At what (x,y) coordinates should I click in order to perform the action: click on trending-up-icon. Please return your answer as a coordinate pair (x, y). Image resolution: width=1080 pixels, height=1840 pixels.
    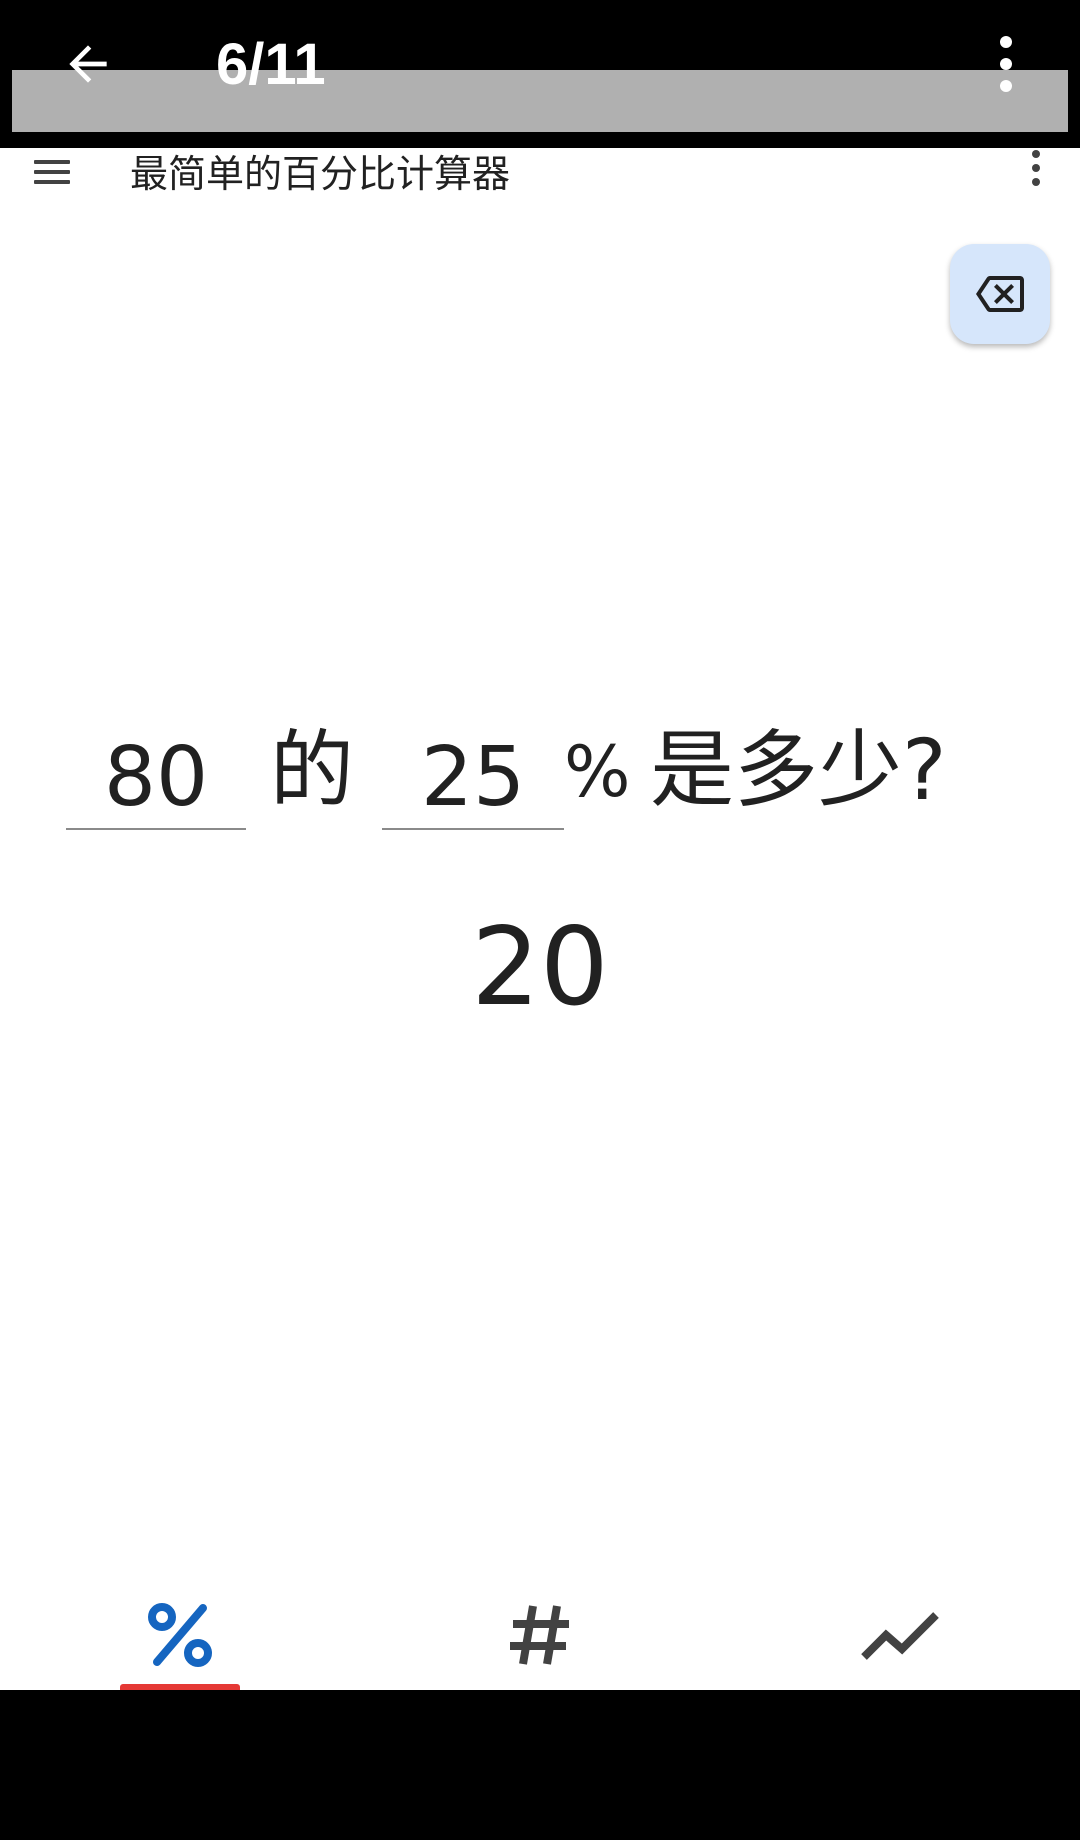
    Looking at the image, I should click on (900, 1636).